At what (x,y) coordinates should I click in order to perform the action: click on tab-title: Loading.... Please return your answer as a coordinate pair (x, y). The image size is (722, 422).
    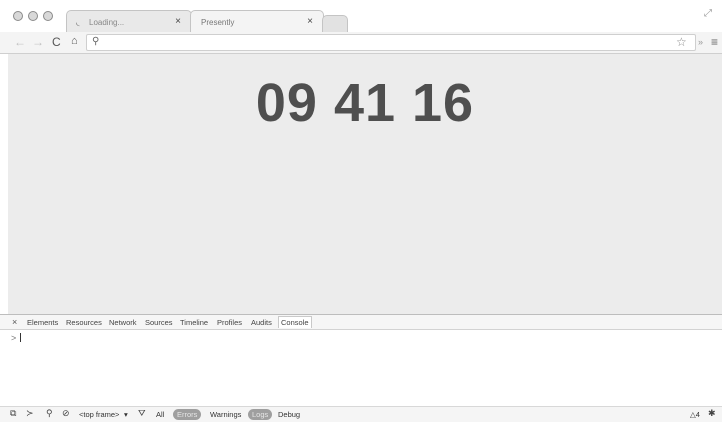
    Looking at the image, I should click on (107, 22).